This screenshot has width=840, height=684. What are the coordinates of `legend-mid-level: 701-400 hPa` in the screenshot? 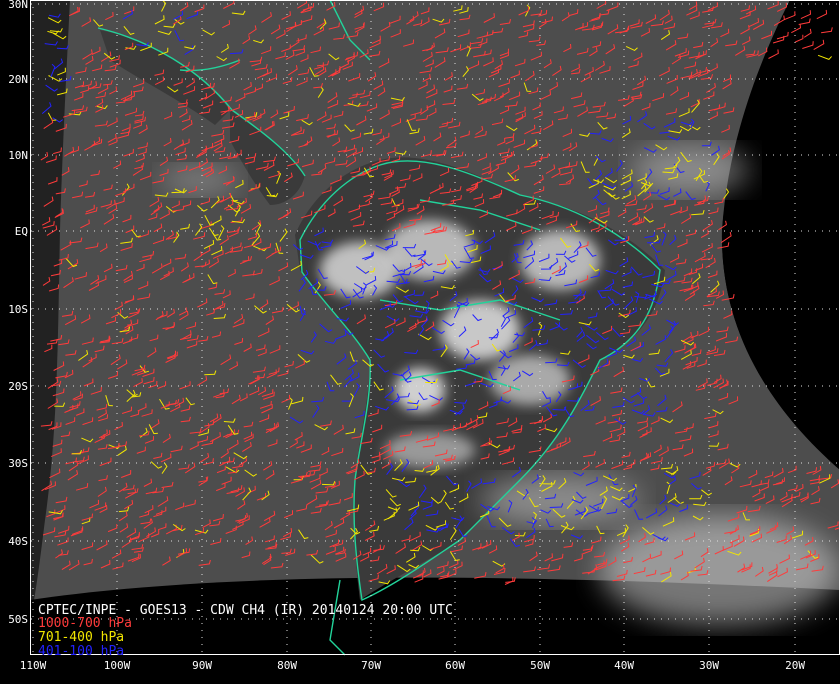 It's located at (81, 637).